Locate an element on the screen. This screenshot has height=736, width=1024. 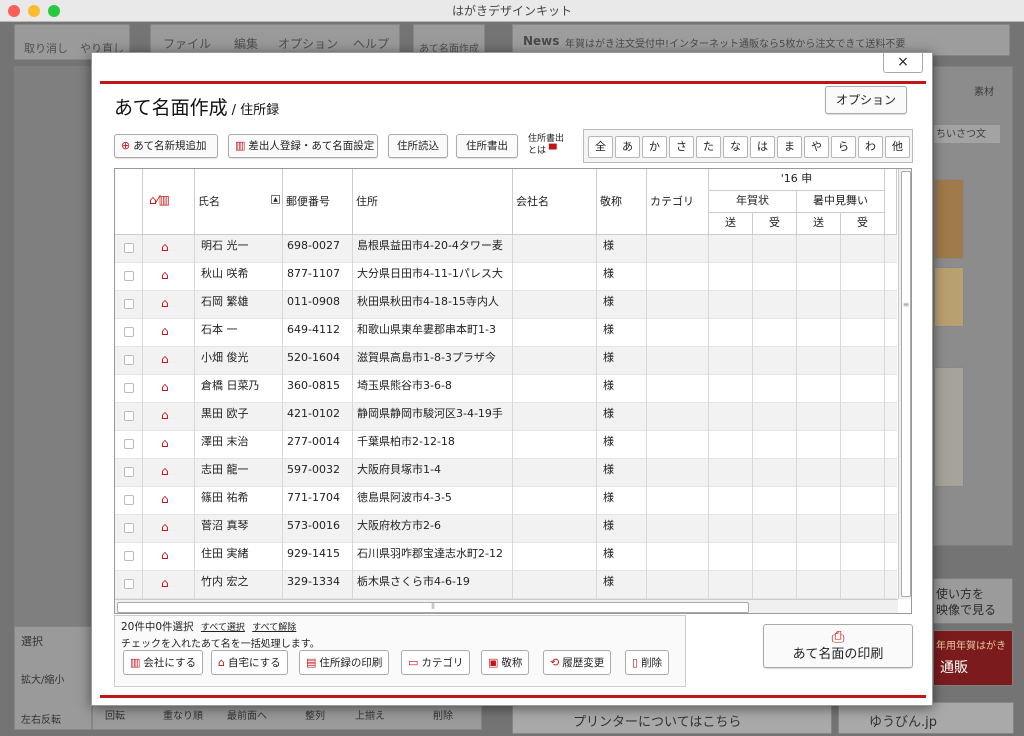
print-address-button: ⎙ あて名面の印刷 is located at coordinates (838, 646).